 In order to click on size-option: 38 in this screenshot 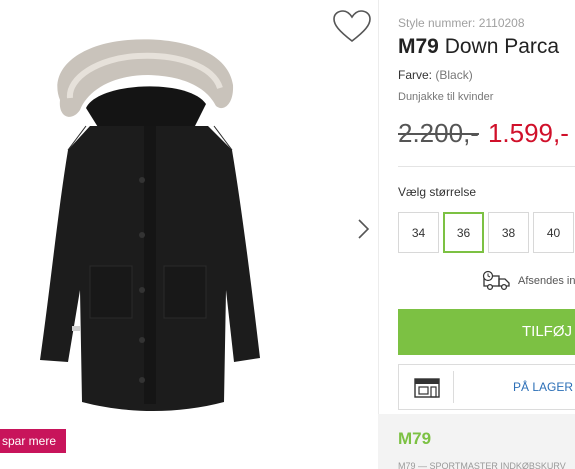, I will do `click(508, 232)`.